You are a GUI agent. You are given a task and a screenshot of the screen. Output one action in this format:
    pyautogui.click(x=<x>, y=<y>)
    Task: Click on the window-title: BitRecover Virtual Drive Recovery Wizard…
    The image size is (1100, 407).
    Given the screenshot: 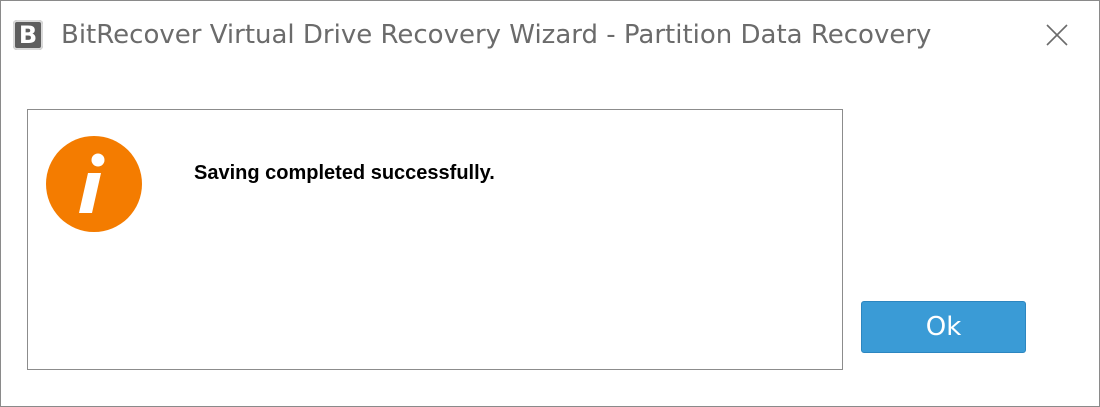 What is the action you would take?
    pyautogui.click(x=496, y=35)
    